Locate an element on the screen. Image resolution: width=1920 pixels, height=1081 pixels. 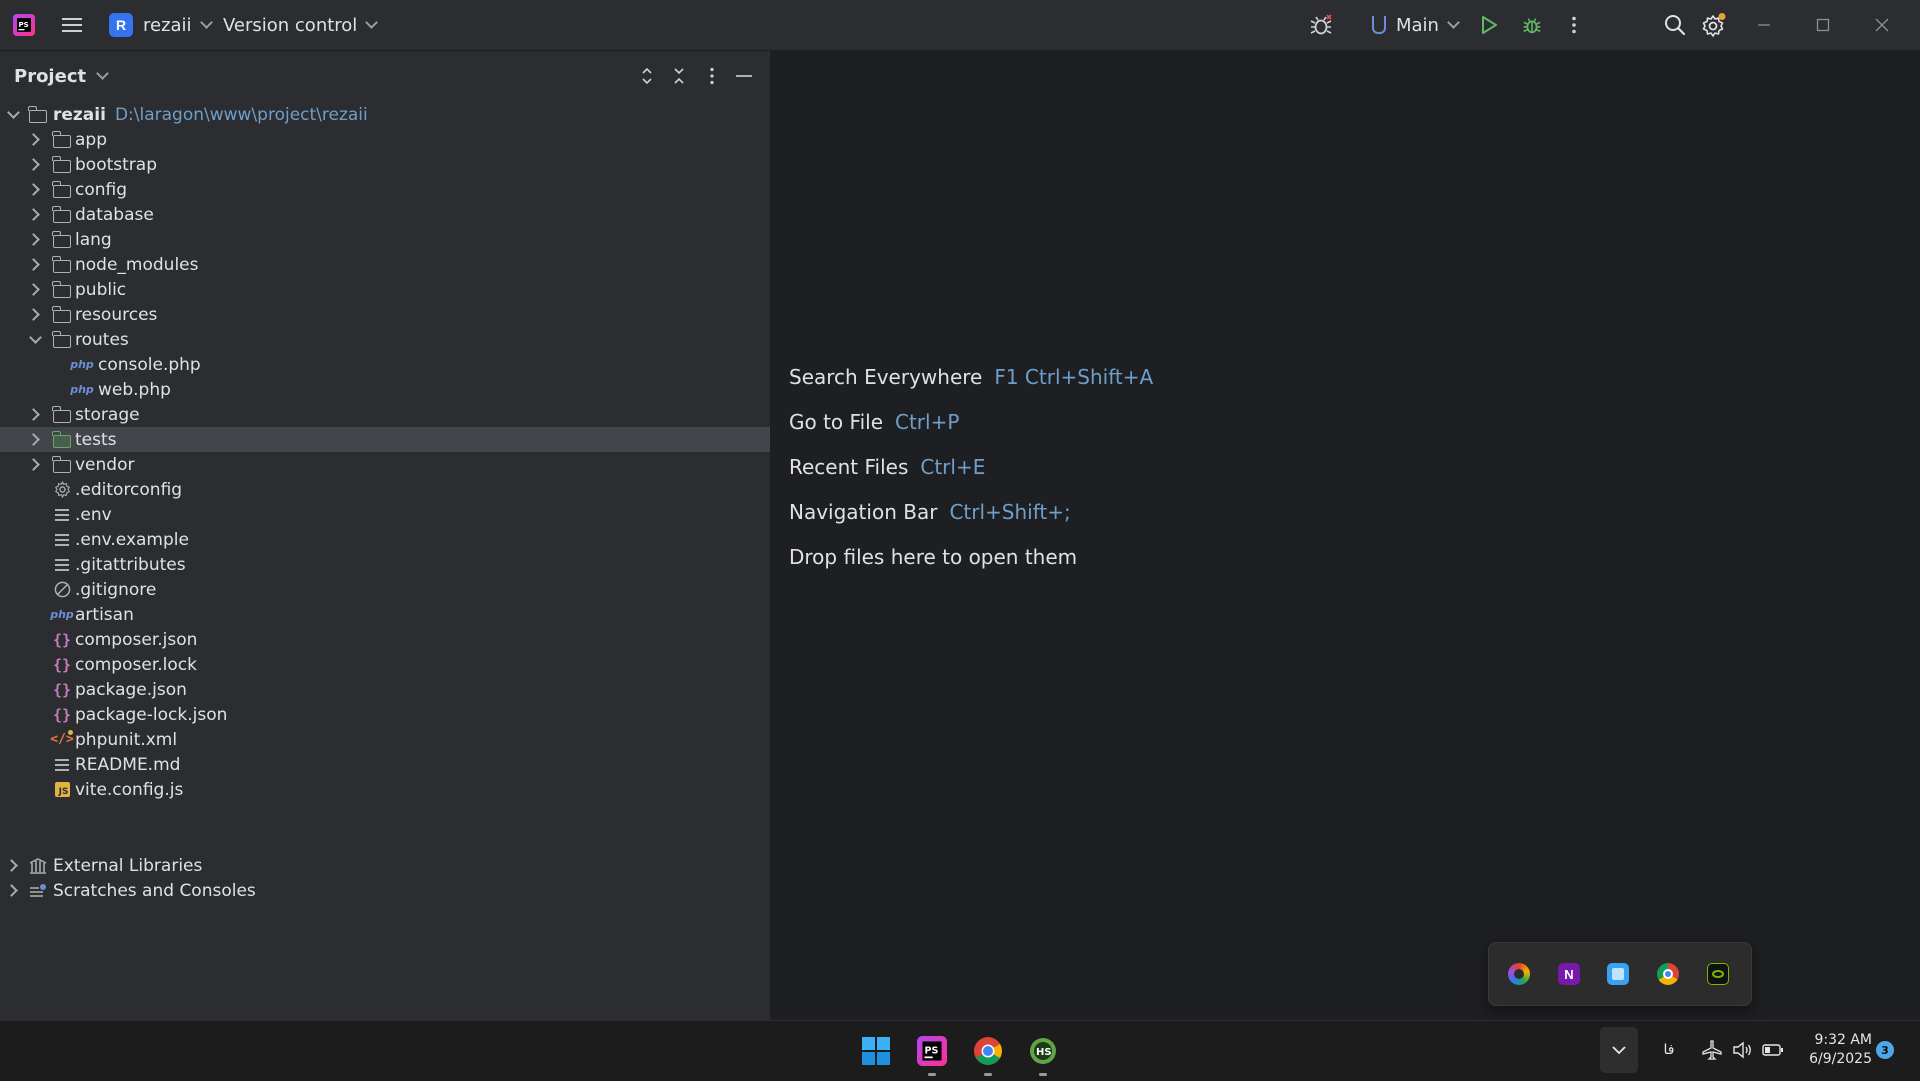
tree-item-gitignore: .gitignore is located at coordinates (385, 589).